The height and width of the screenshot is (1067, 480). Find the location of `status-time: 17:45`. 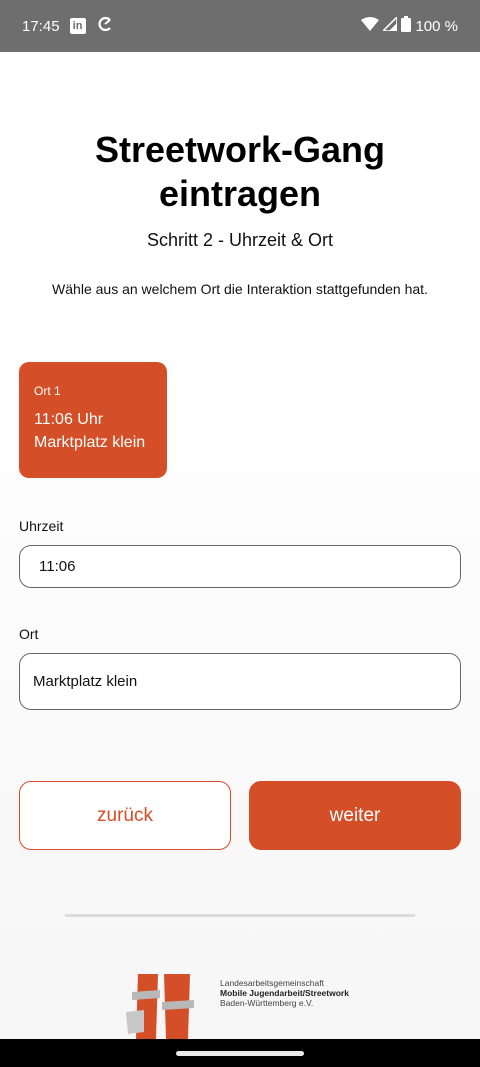

status-time: 17:45 is located at coordinates (41, 26).